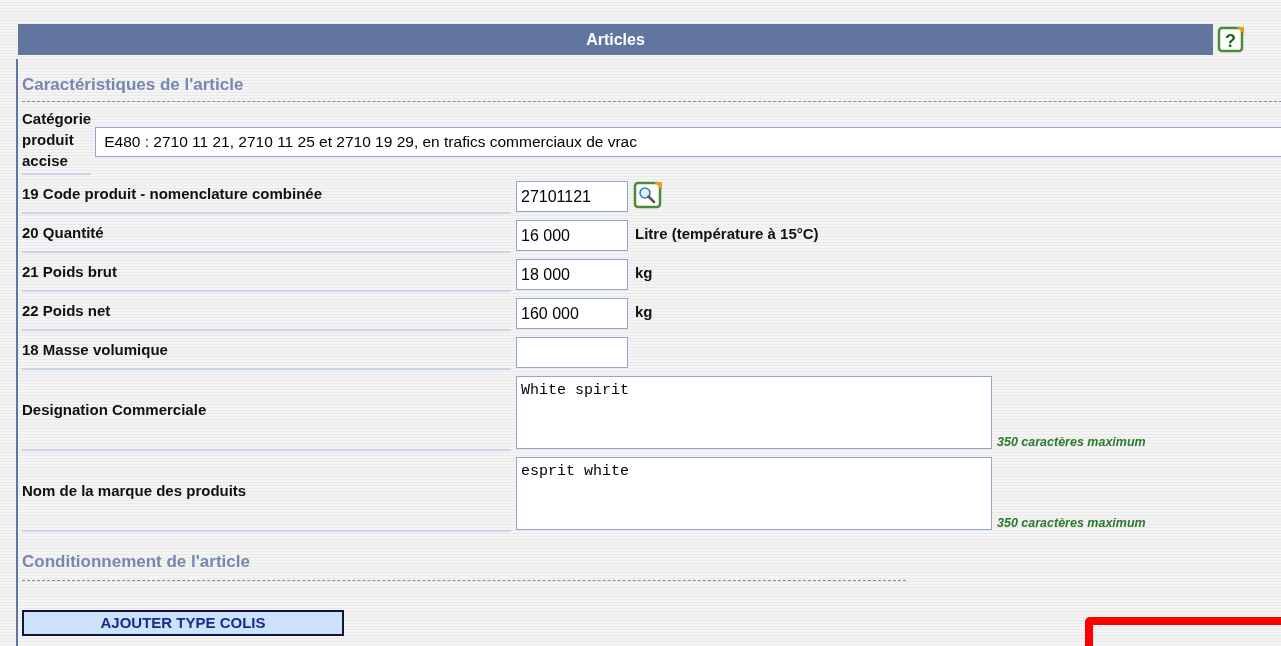 The width and height of the screenshot is (1281, 646). I want to click on search-icon, so click(648, 194).